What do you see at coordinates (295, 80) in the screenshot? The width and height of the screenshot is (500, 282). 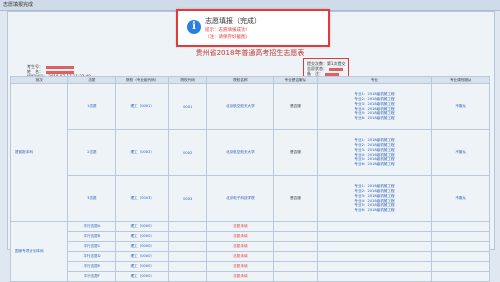 I see `header-obey: 专业是否服从` at bounding box center [295, 80].